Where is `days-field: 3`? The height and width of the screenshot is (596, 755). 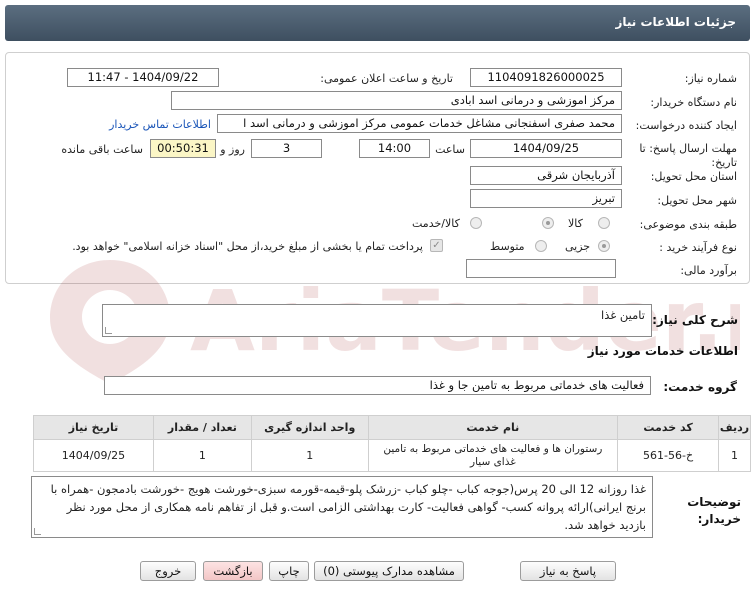 days-field: 3 is located at coordinates (286, 148).